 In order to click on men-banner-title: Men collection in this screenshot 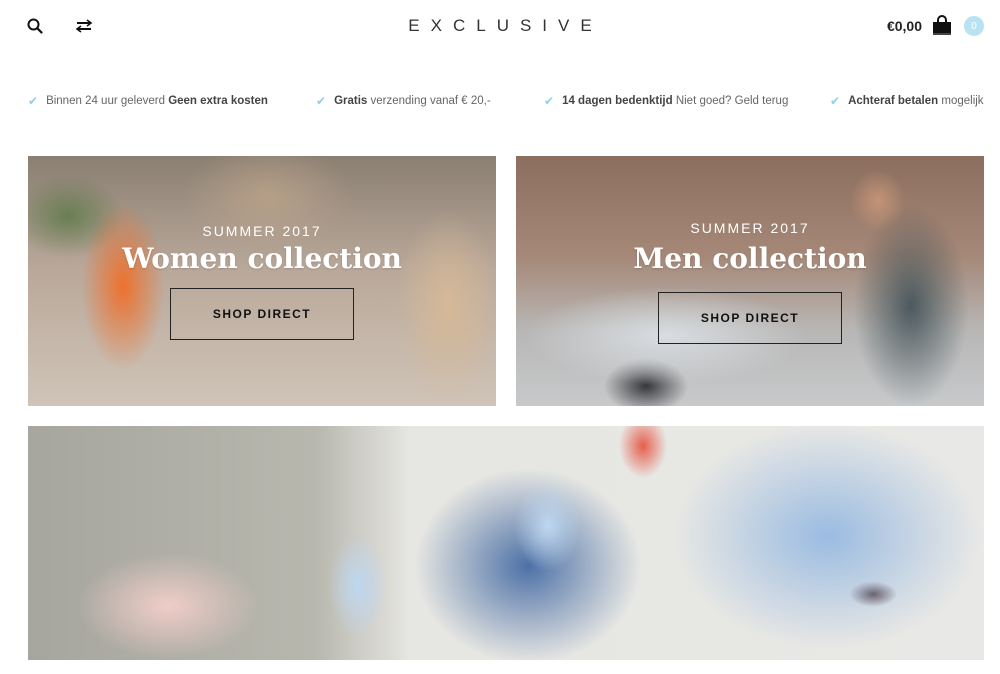, I will do `click(750, 258)`.